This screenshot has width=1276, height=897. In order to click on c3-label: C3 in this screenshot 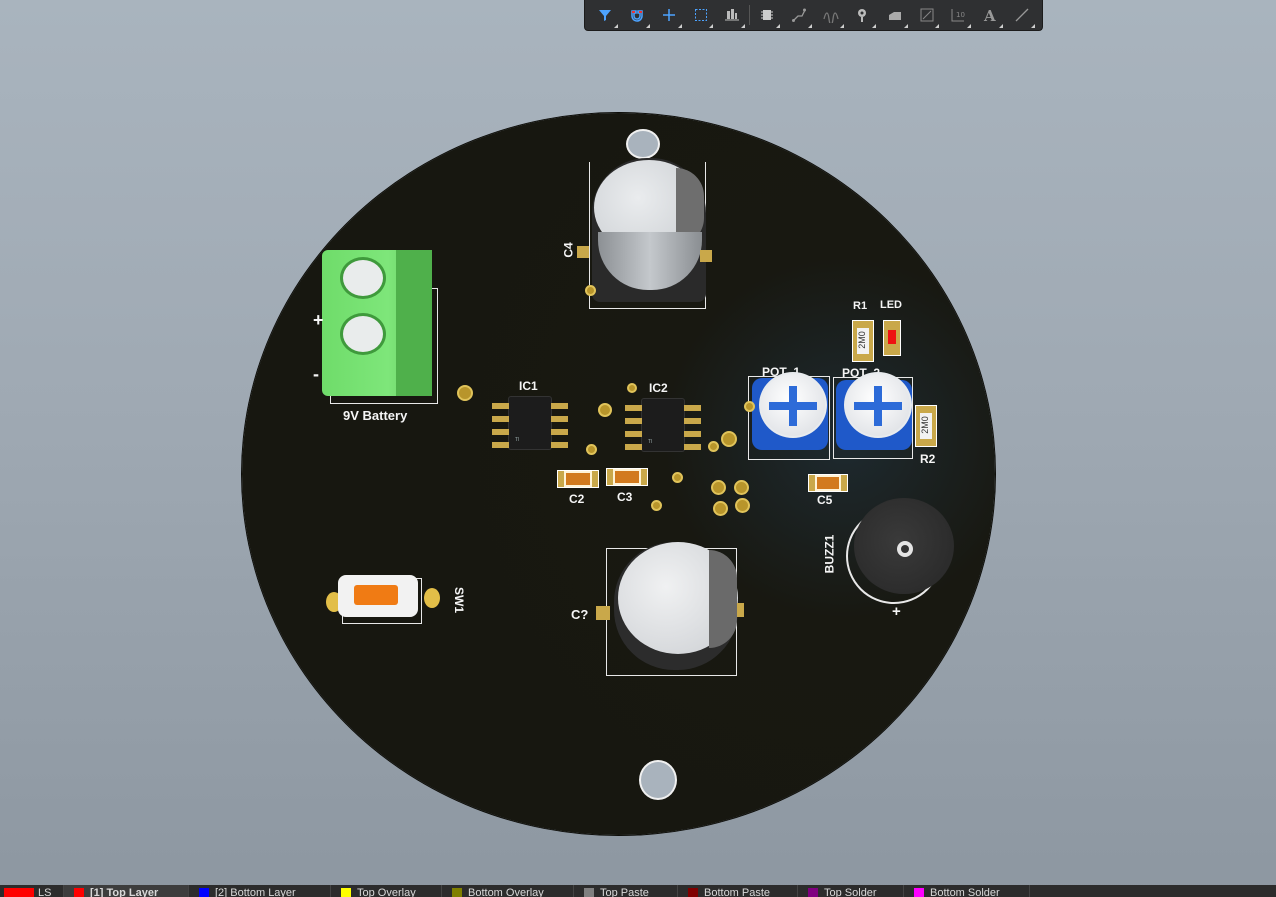, I will do `click(625, 497)`.